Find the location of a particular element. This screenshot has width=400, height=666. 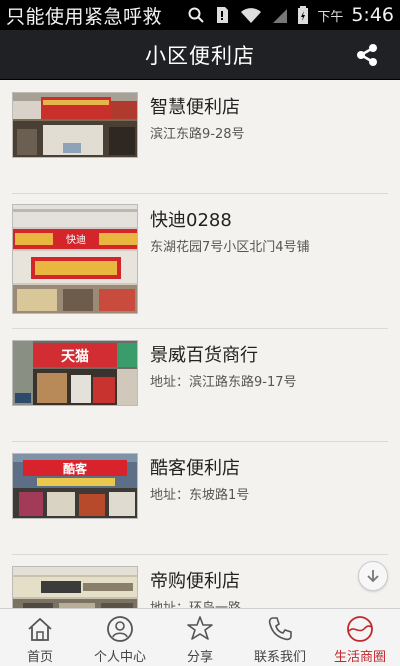

store-name: 景威百货商行 is located at coordinates (204, 355).